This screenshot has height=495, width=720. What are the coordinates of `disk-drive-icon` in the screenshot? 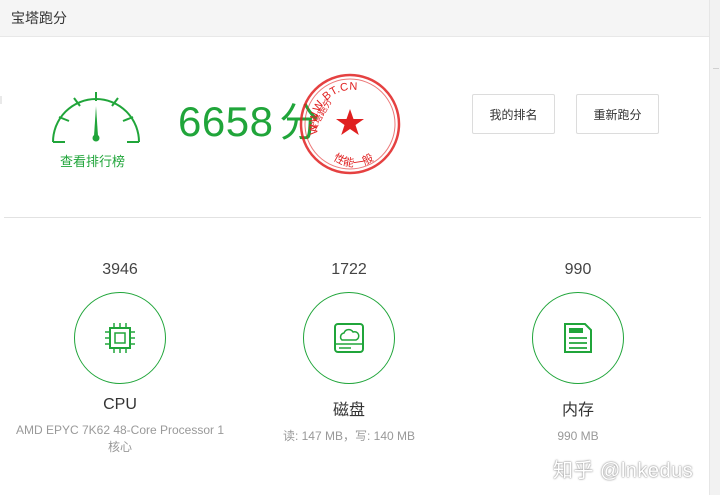 It's located at (349, 338).